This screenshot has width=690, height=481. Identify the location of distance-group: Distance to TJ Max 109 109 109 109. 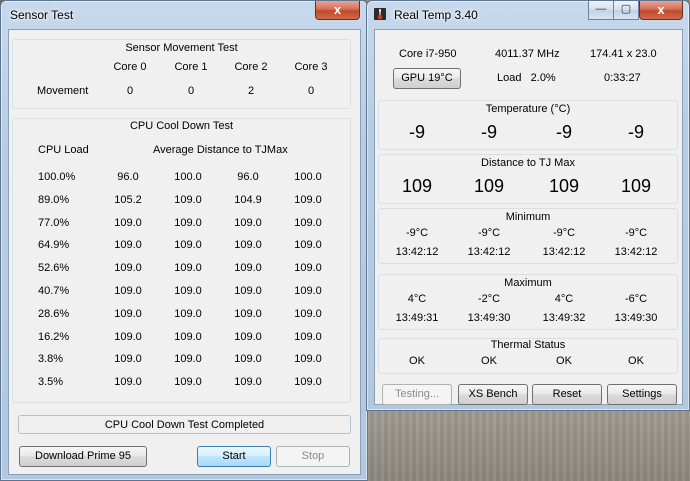
(528, 179).